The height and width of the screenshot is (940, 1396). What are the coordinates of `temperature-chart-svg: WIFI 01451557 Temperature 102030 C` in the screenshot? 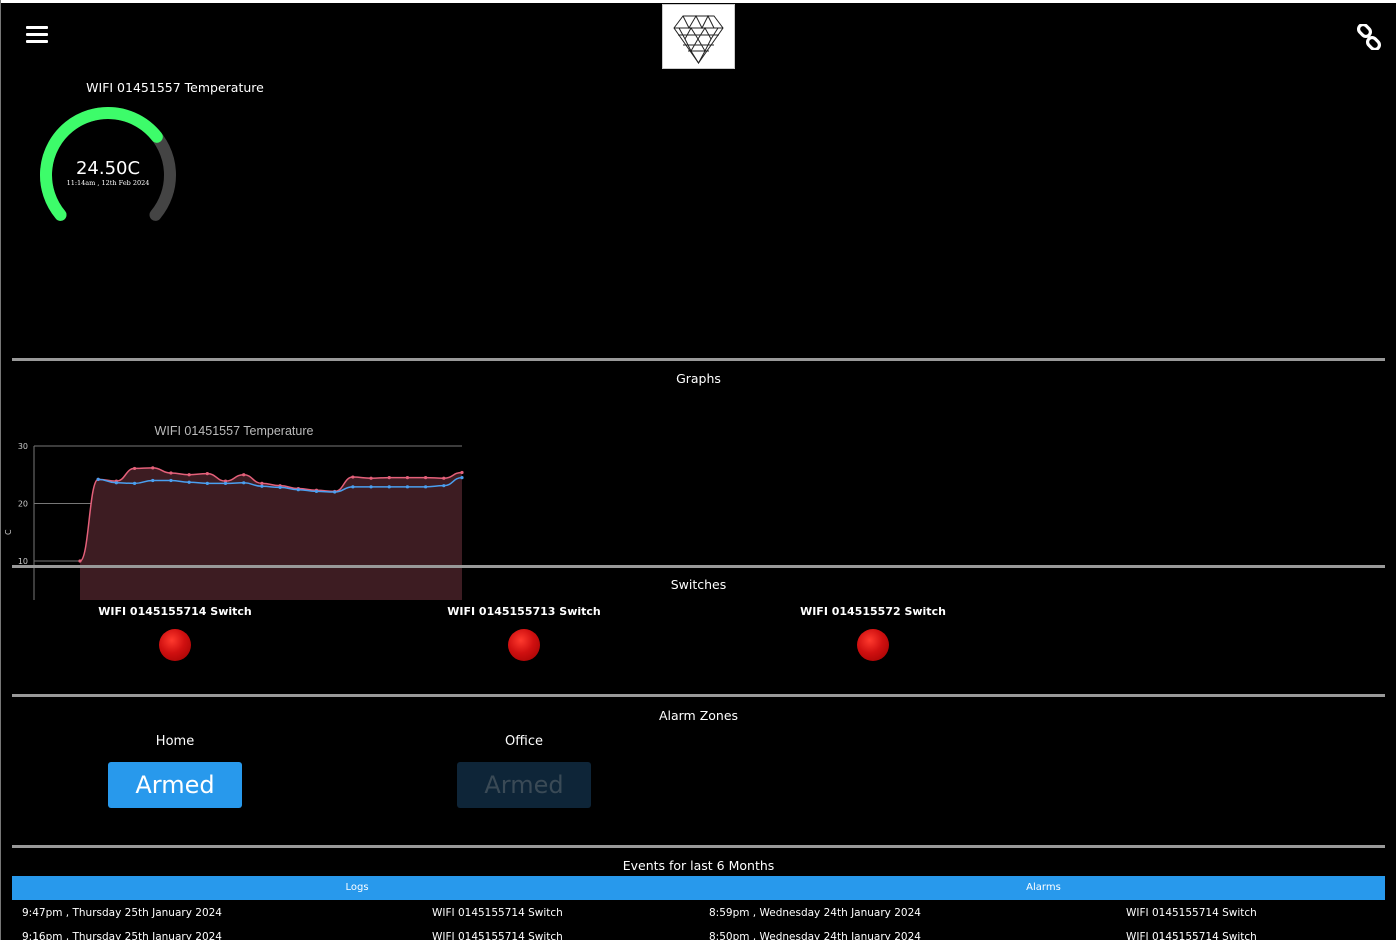 It's located at (234, 512).